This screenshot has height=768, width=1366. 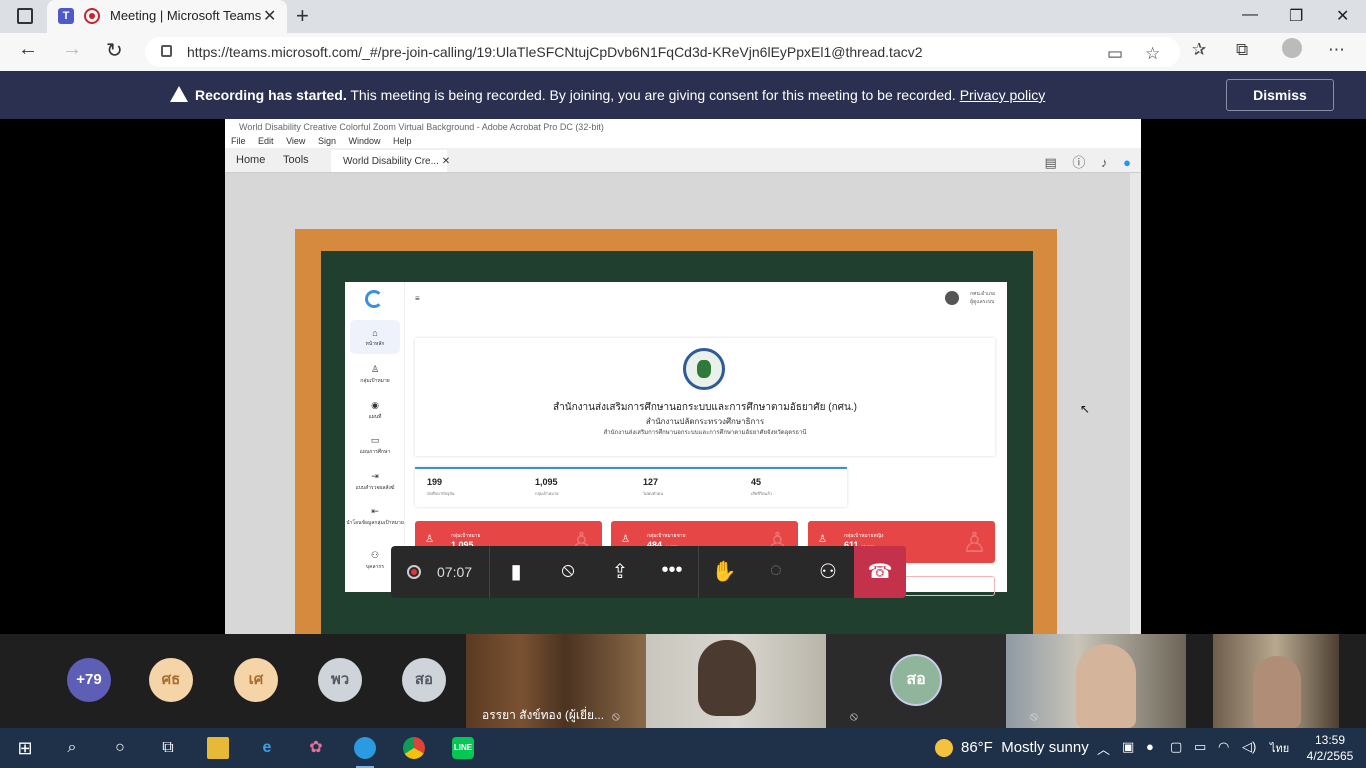 I want to click on stat-label: ไม่พบตัวตน, so click(x=653, y=493).